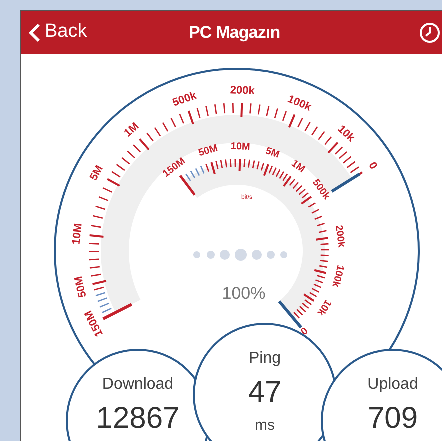  I want to click on back-button: Back, so click(58, 32).